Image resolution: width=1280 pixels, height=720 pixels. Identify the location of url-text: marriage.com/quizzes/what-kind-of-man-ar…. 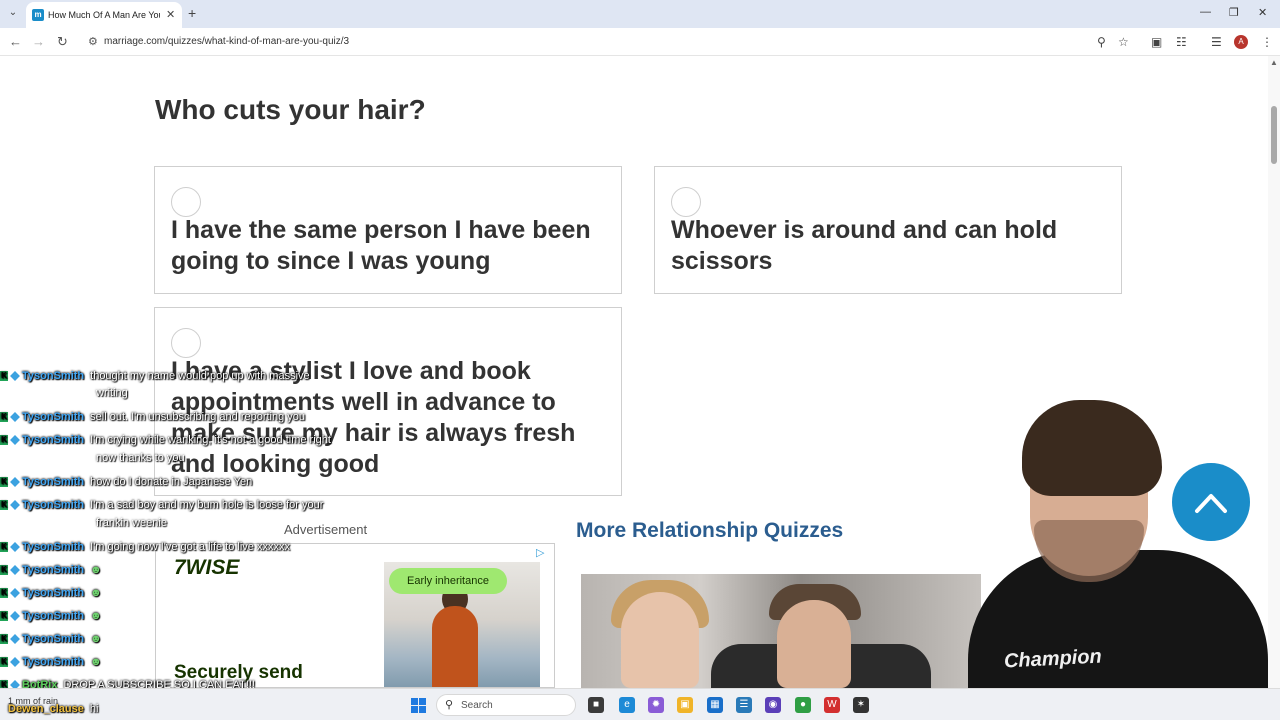
(226, 41).